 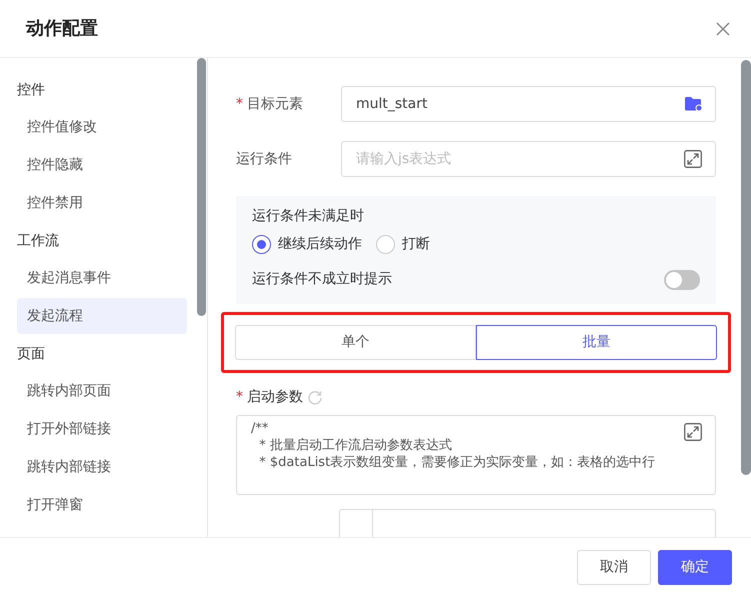 I want to click on toggle-label: 运行条件不成立时提示, so click(x=322, y=279).